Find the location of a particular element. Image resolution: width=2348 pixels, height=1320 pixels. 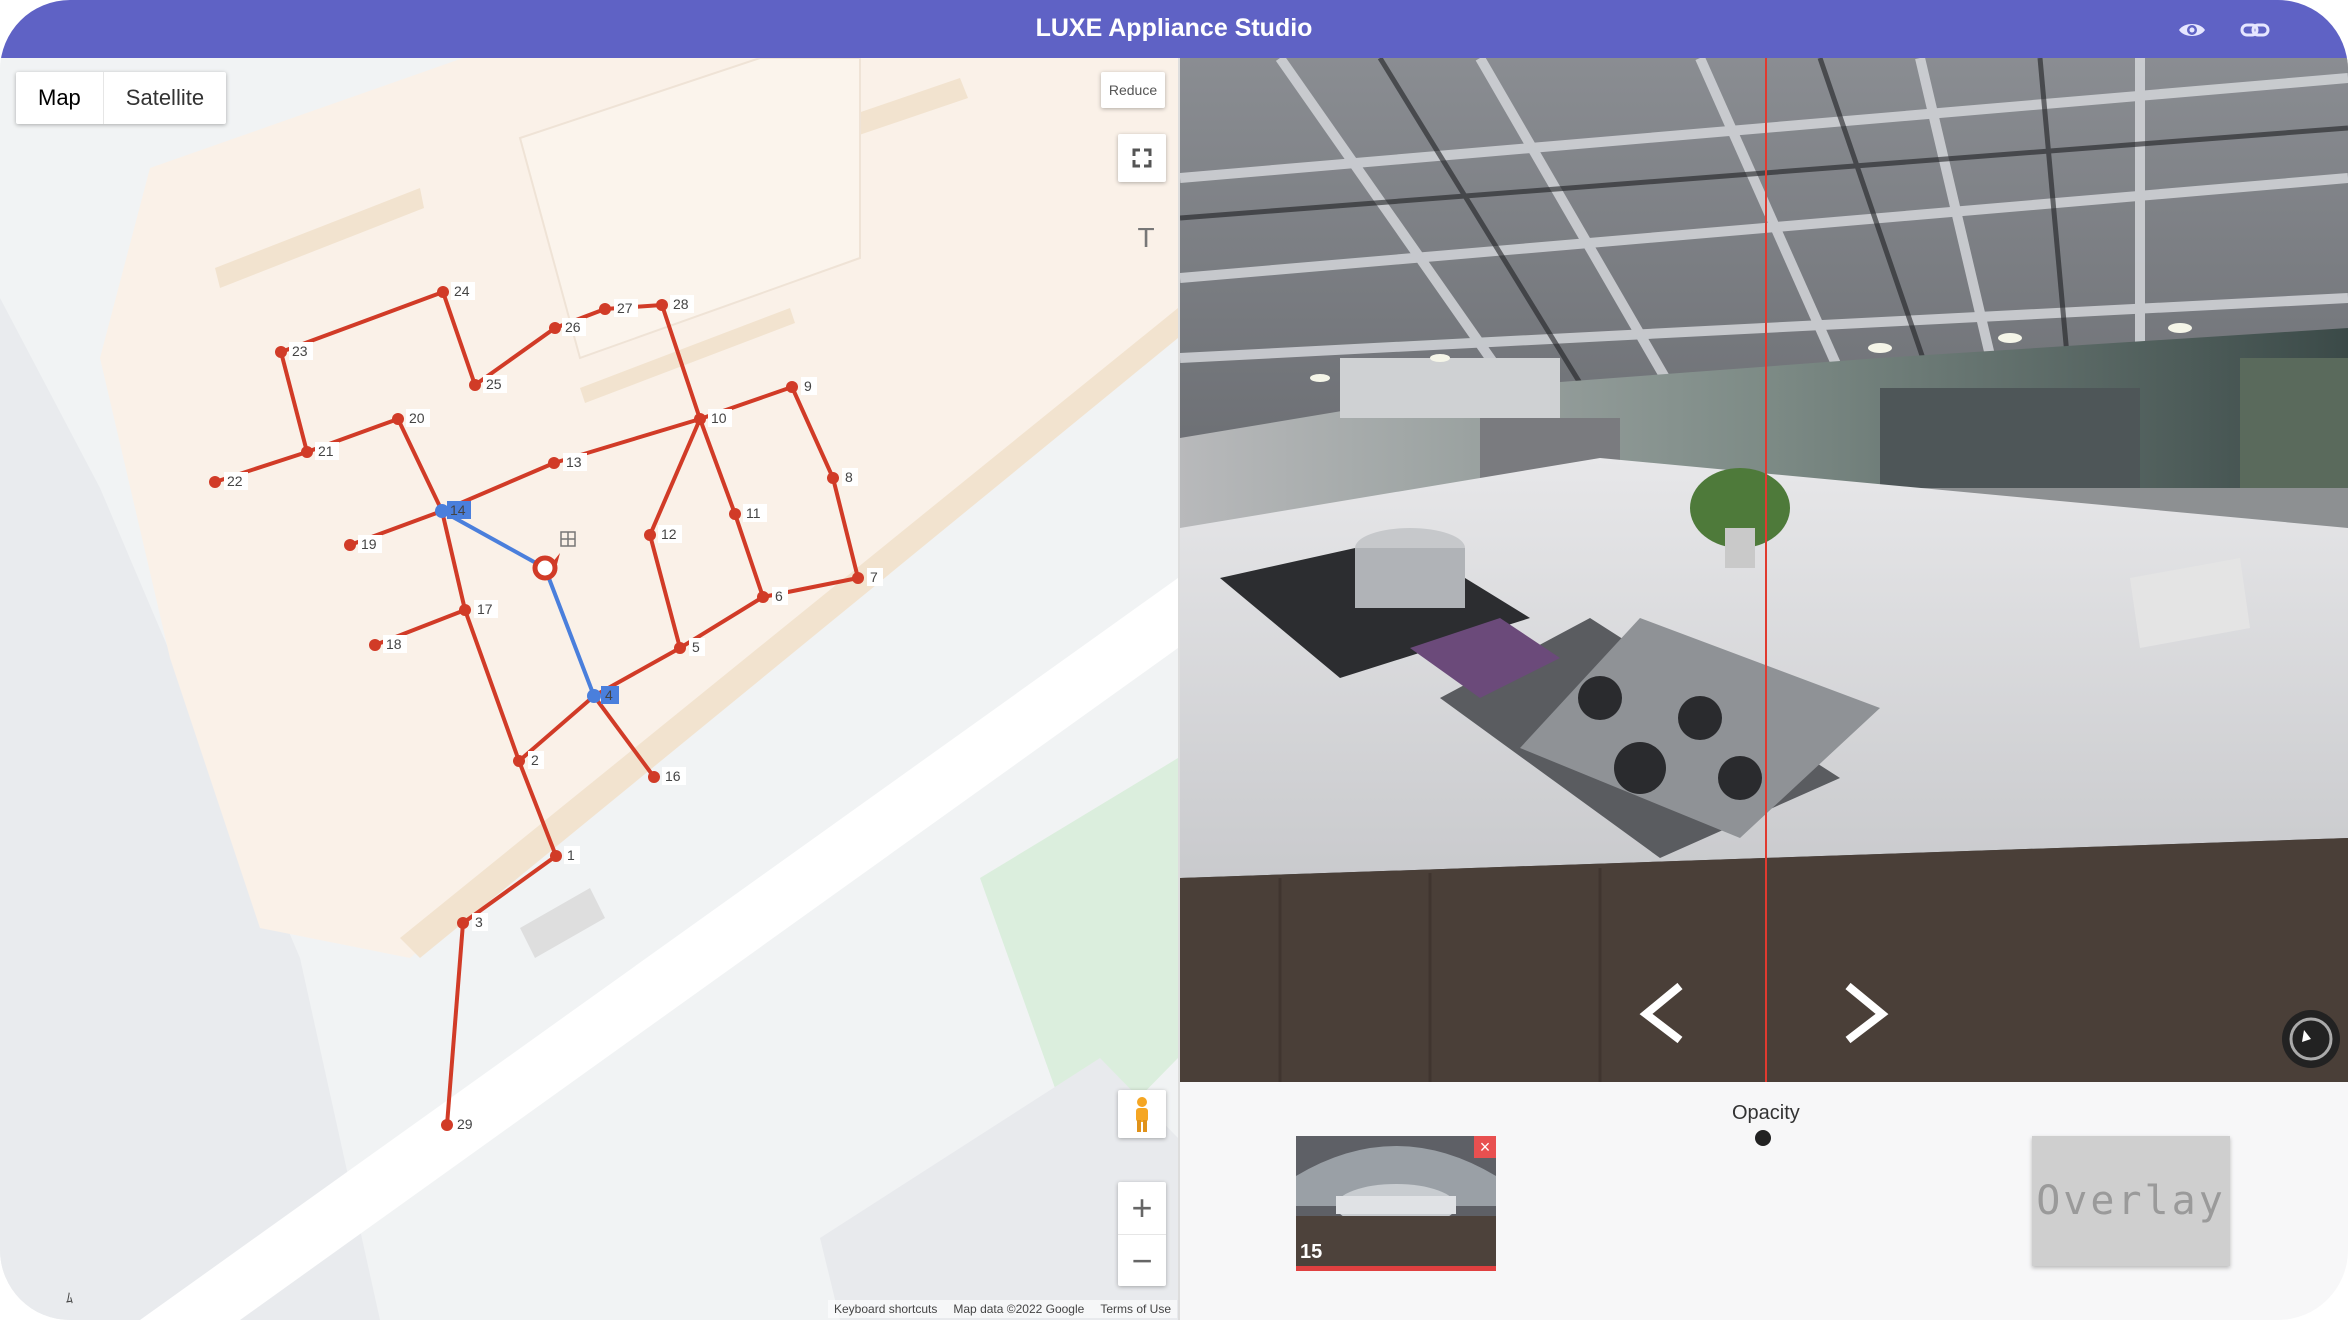

keyboard-shortcuts-link: Keyboard shortcuts is located at coordinates (885, 1309).